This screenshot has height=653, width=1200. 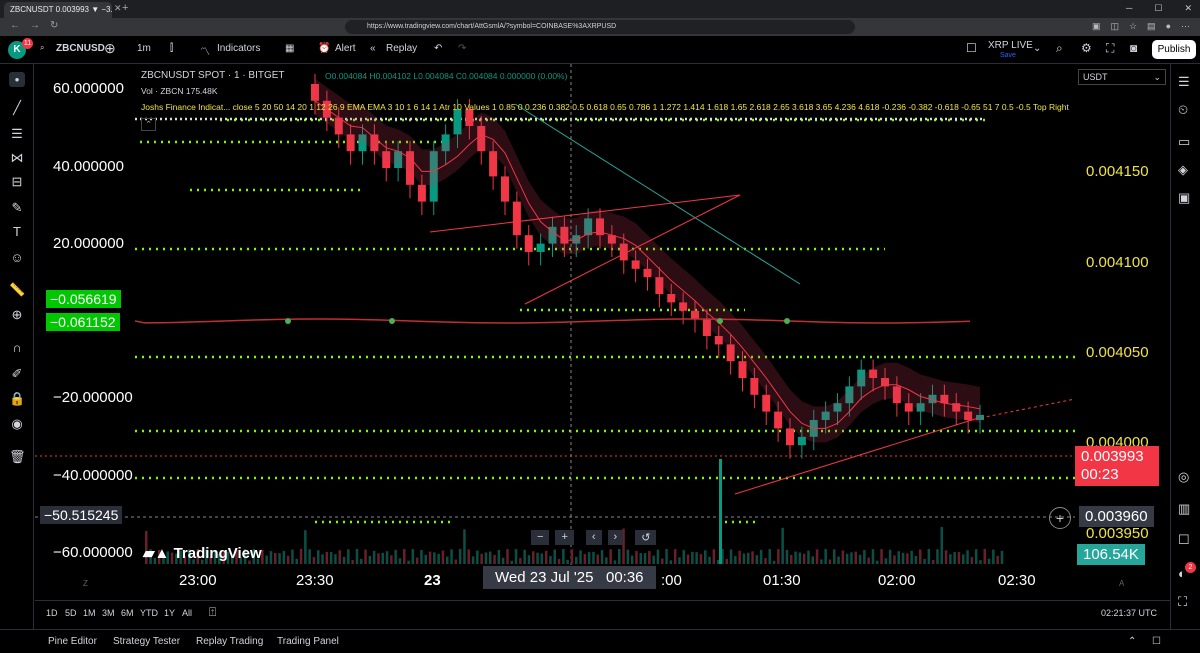 I want to click on zoom-in-icon: ⊕, so click(x=17, y=315).